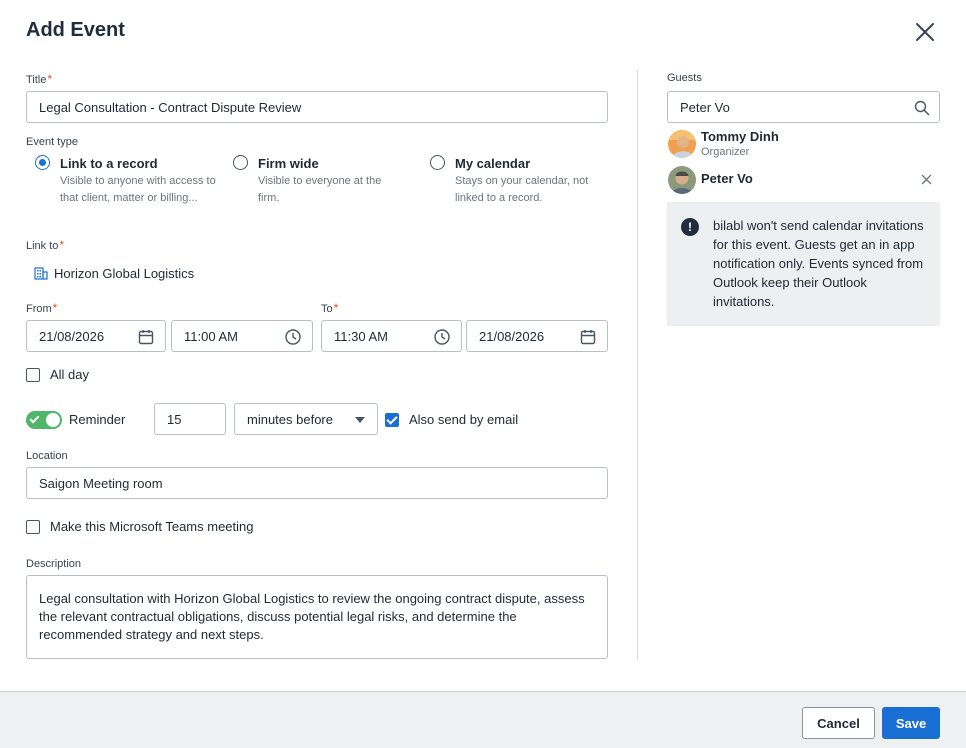 The image size is (966, 748). Describe the element at coordinates (392, 420) in the screenshot. I see `send-by-email-checkbox` at that location.